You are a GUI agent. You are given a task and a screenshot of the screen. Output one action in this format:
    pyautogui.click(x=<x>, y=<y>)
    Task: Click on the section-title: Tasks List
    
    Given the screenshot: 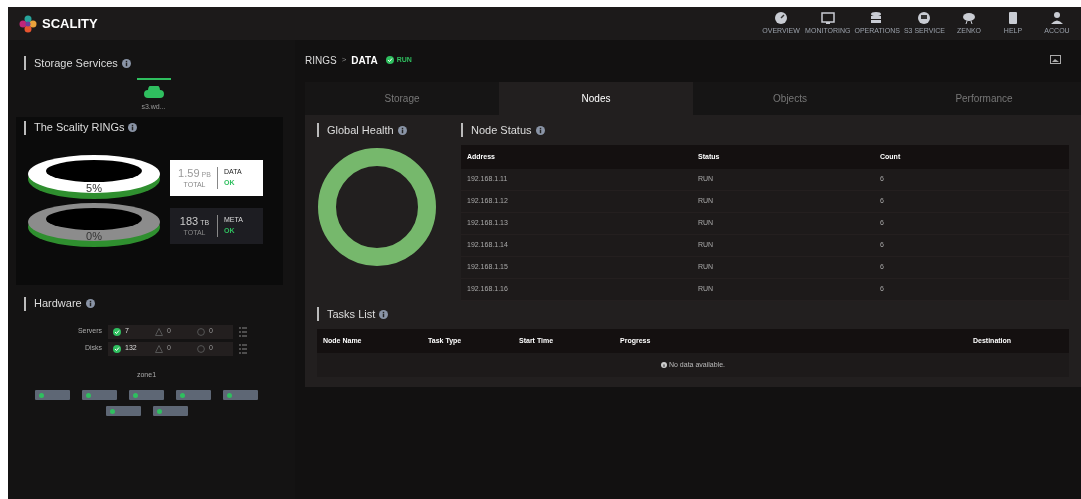 What is the action you would take?
    pyautogui.click(x=351, y=314)
    